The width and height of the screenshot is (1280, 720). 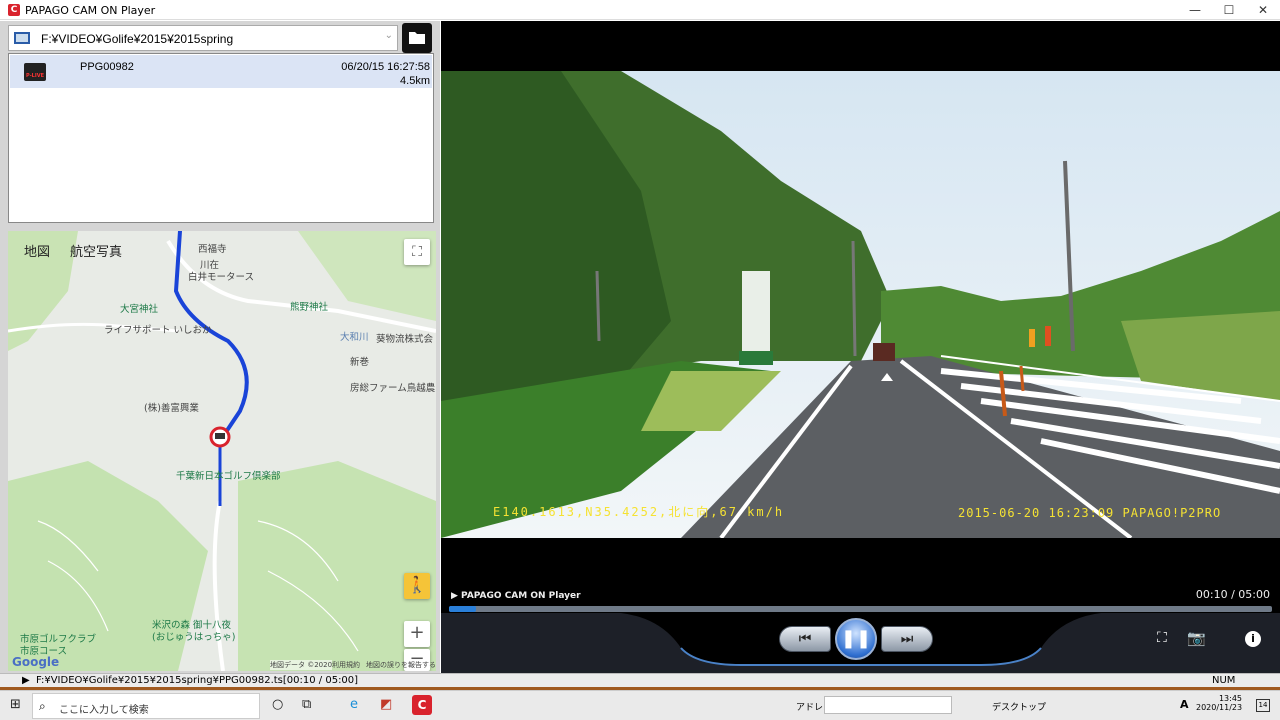 I want to click on clock: 13:45 2020/11/23, so click(x=1219, y=703).